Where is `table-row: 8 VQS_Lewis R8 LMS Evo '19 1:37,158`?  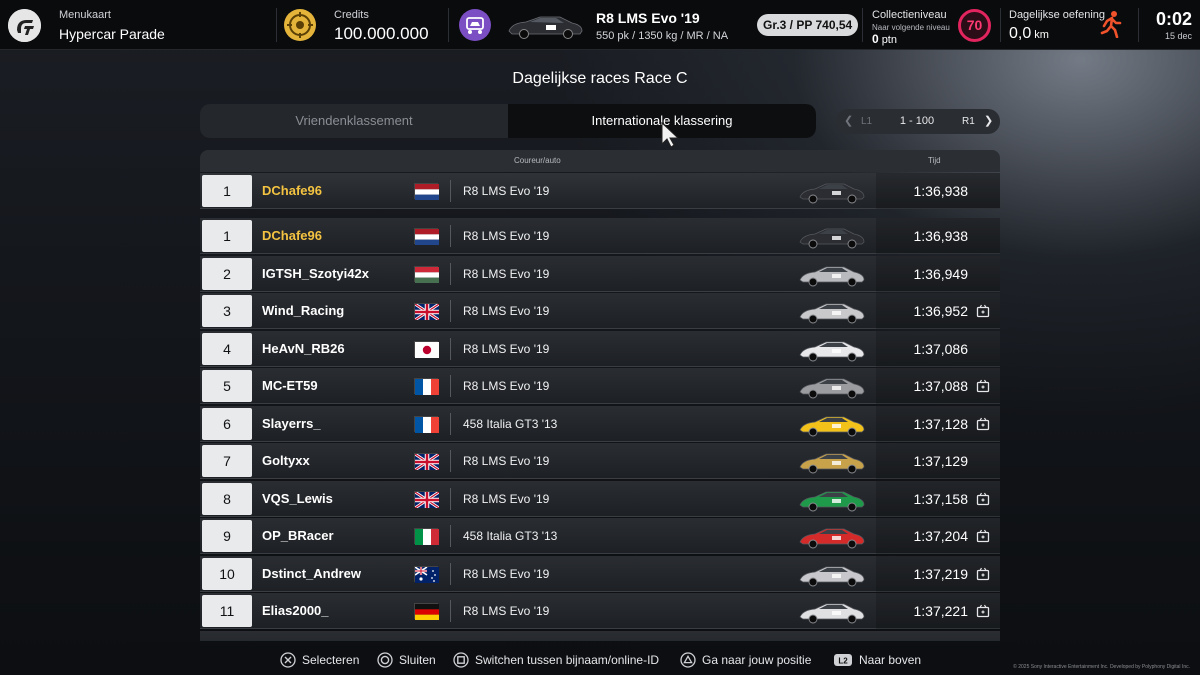
table-row: 8 VQS_Lewis R8 LMS Evo '19 1:37,158 is located at coordinates (600, 498).